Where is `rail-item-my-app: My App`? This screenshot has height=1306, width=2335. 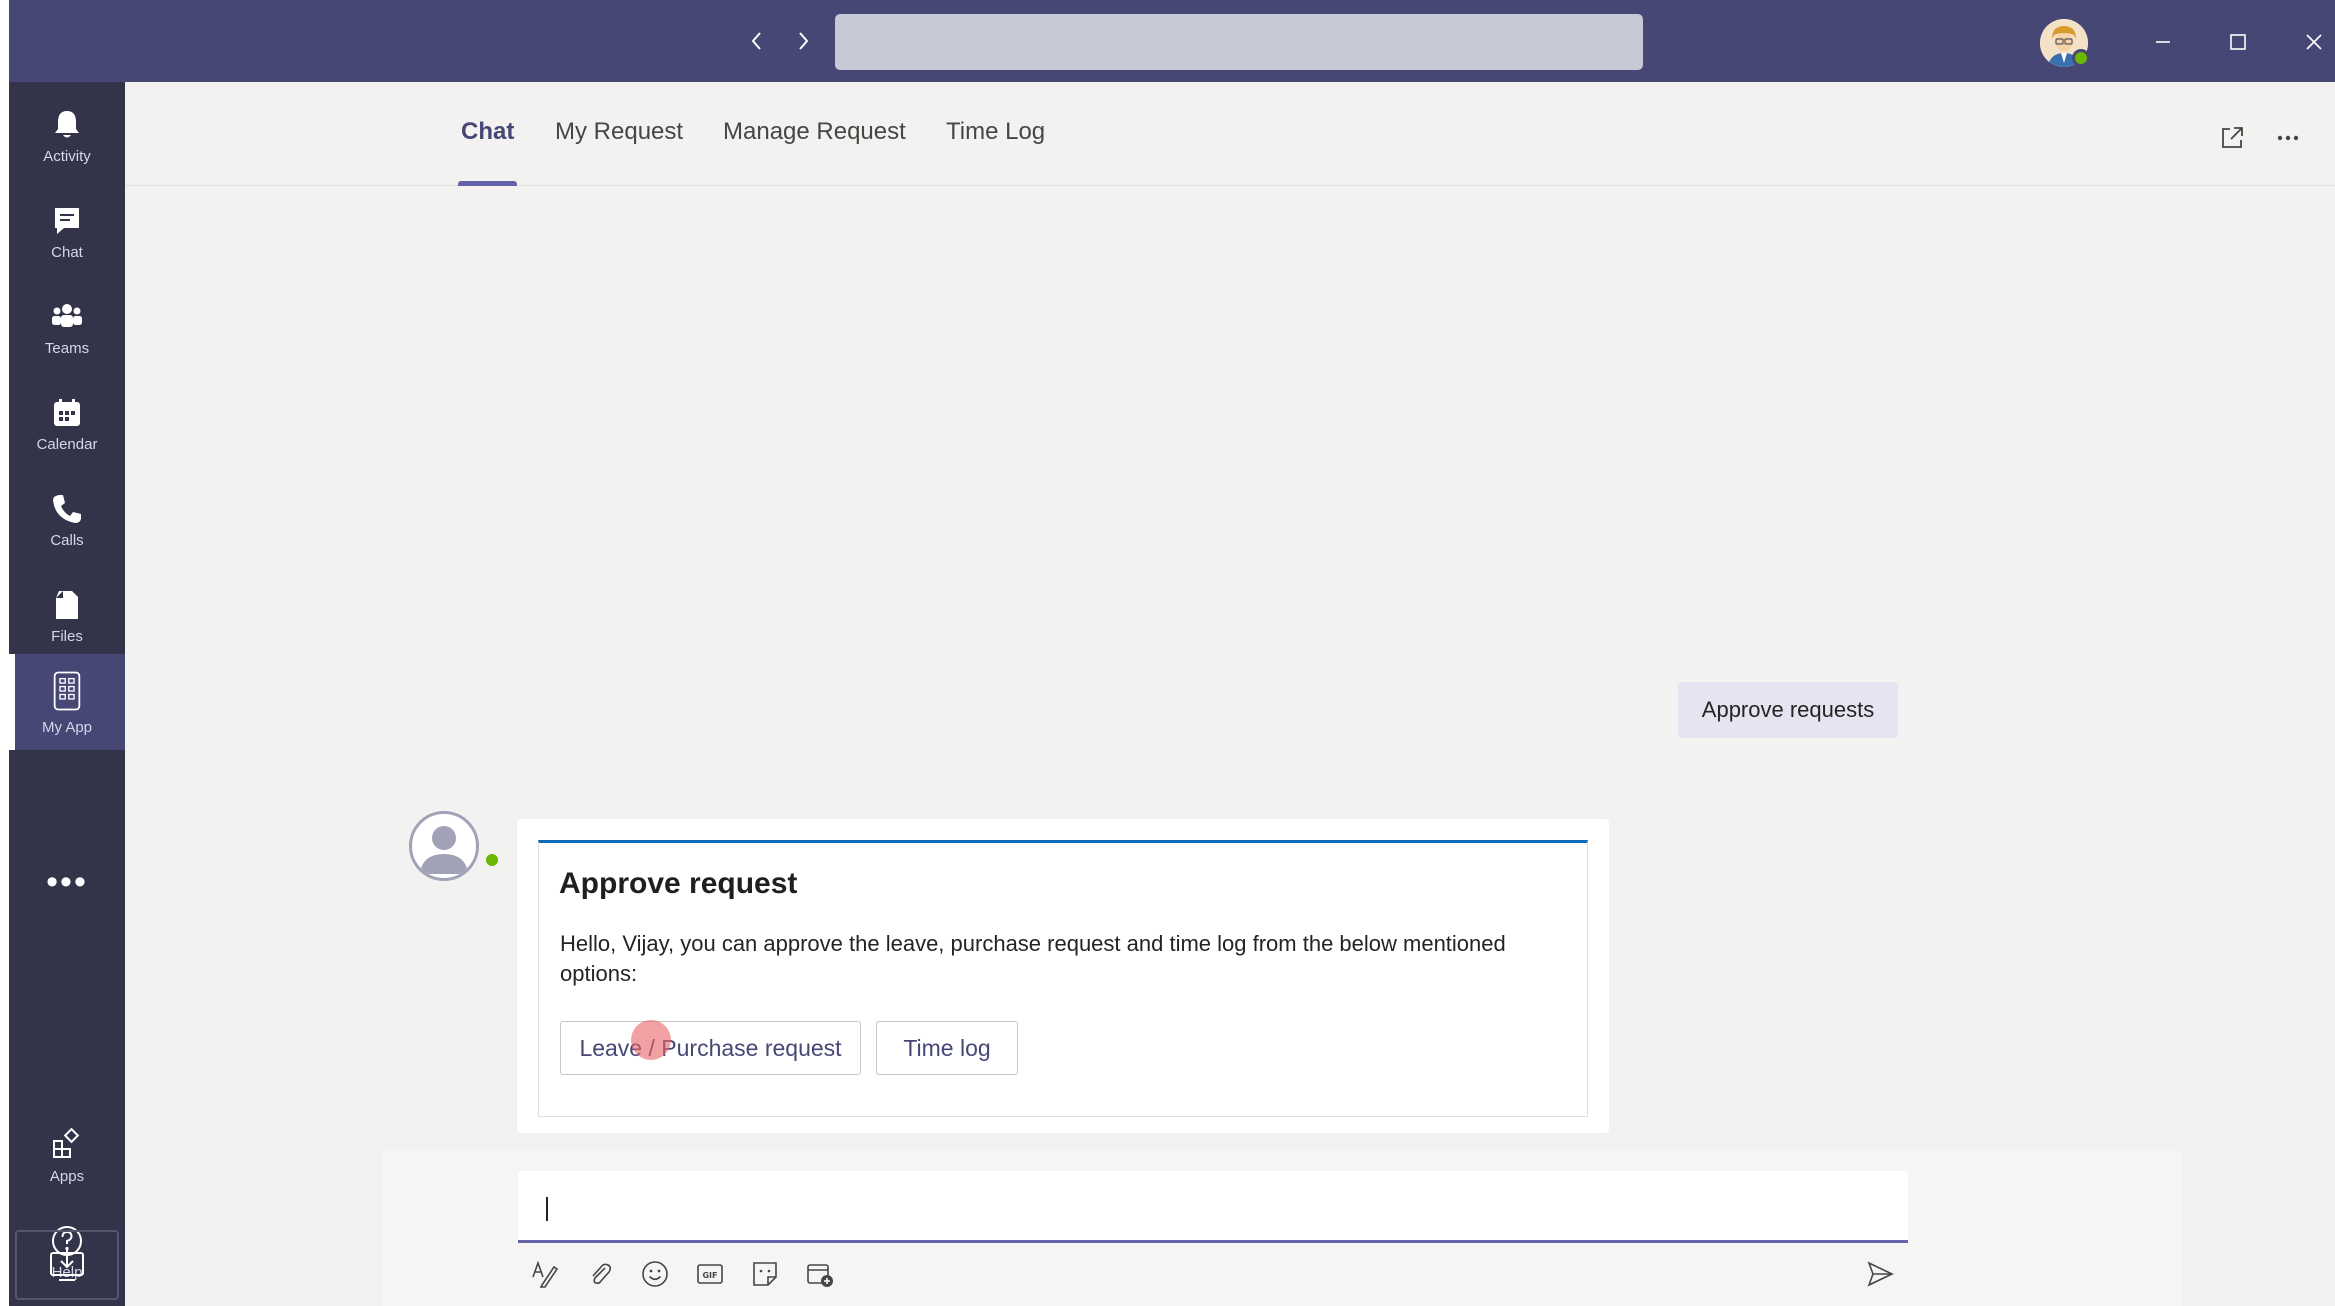
rail-item-my-app: My App is located at coordinates (67, 702).